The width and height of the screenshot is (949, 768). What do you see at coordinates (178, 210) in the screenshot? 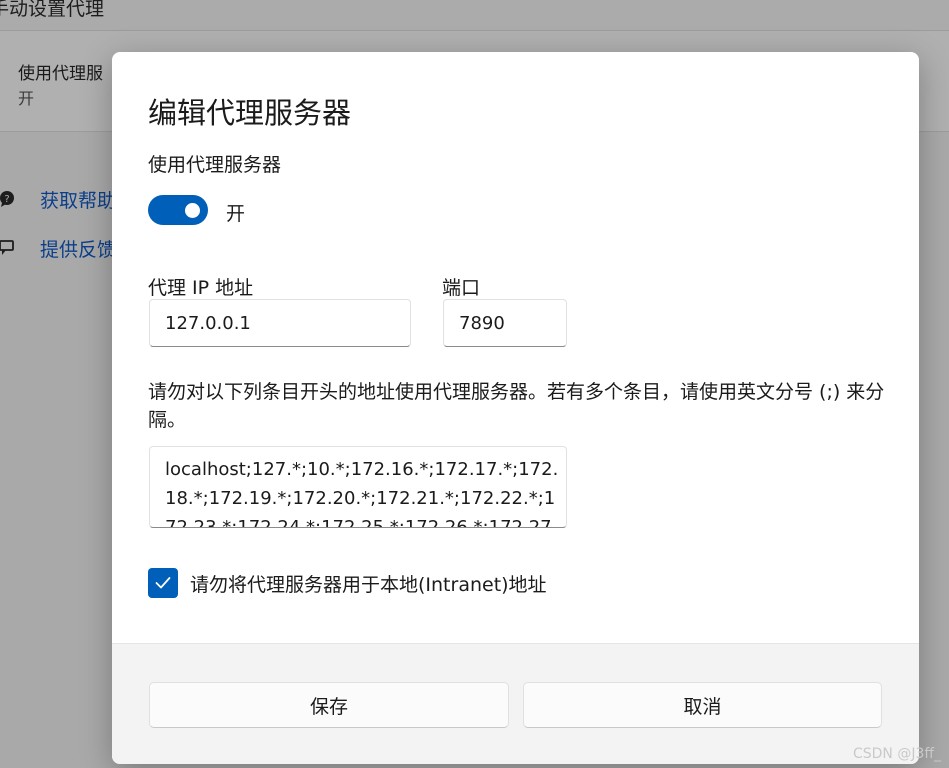
I see `use-proxy-toggle` at bounding box center [178, 210].